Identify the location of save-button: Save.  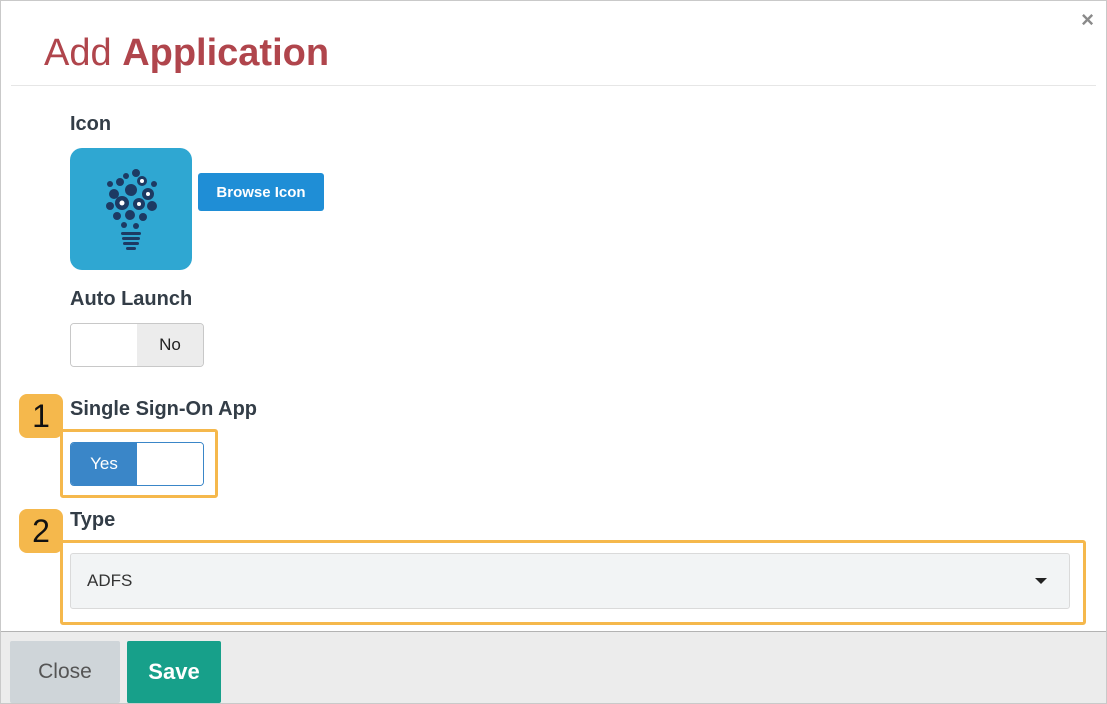
(174, 672).